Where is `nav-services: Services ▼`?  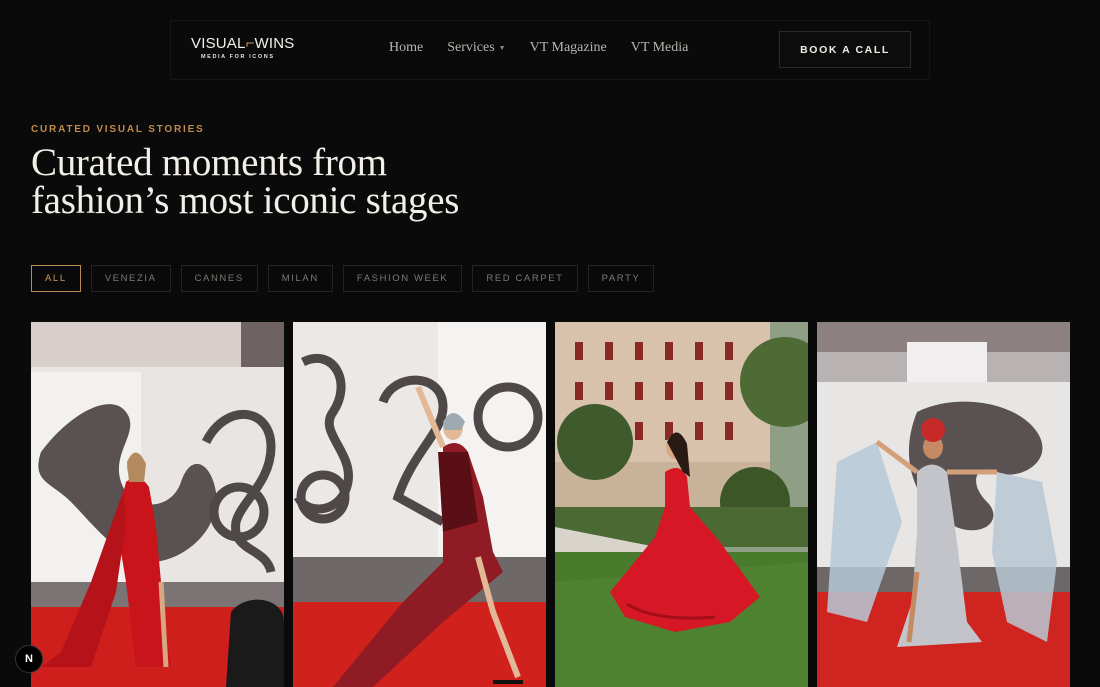
nav-services: Services ▼ is located at coordinates (476, 48).